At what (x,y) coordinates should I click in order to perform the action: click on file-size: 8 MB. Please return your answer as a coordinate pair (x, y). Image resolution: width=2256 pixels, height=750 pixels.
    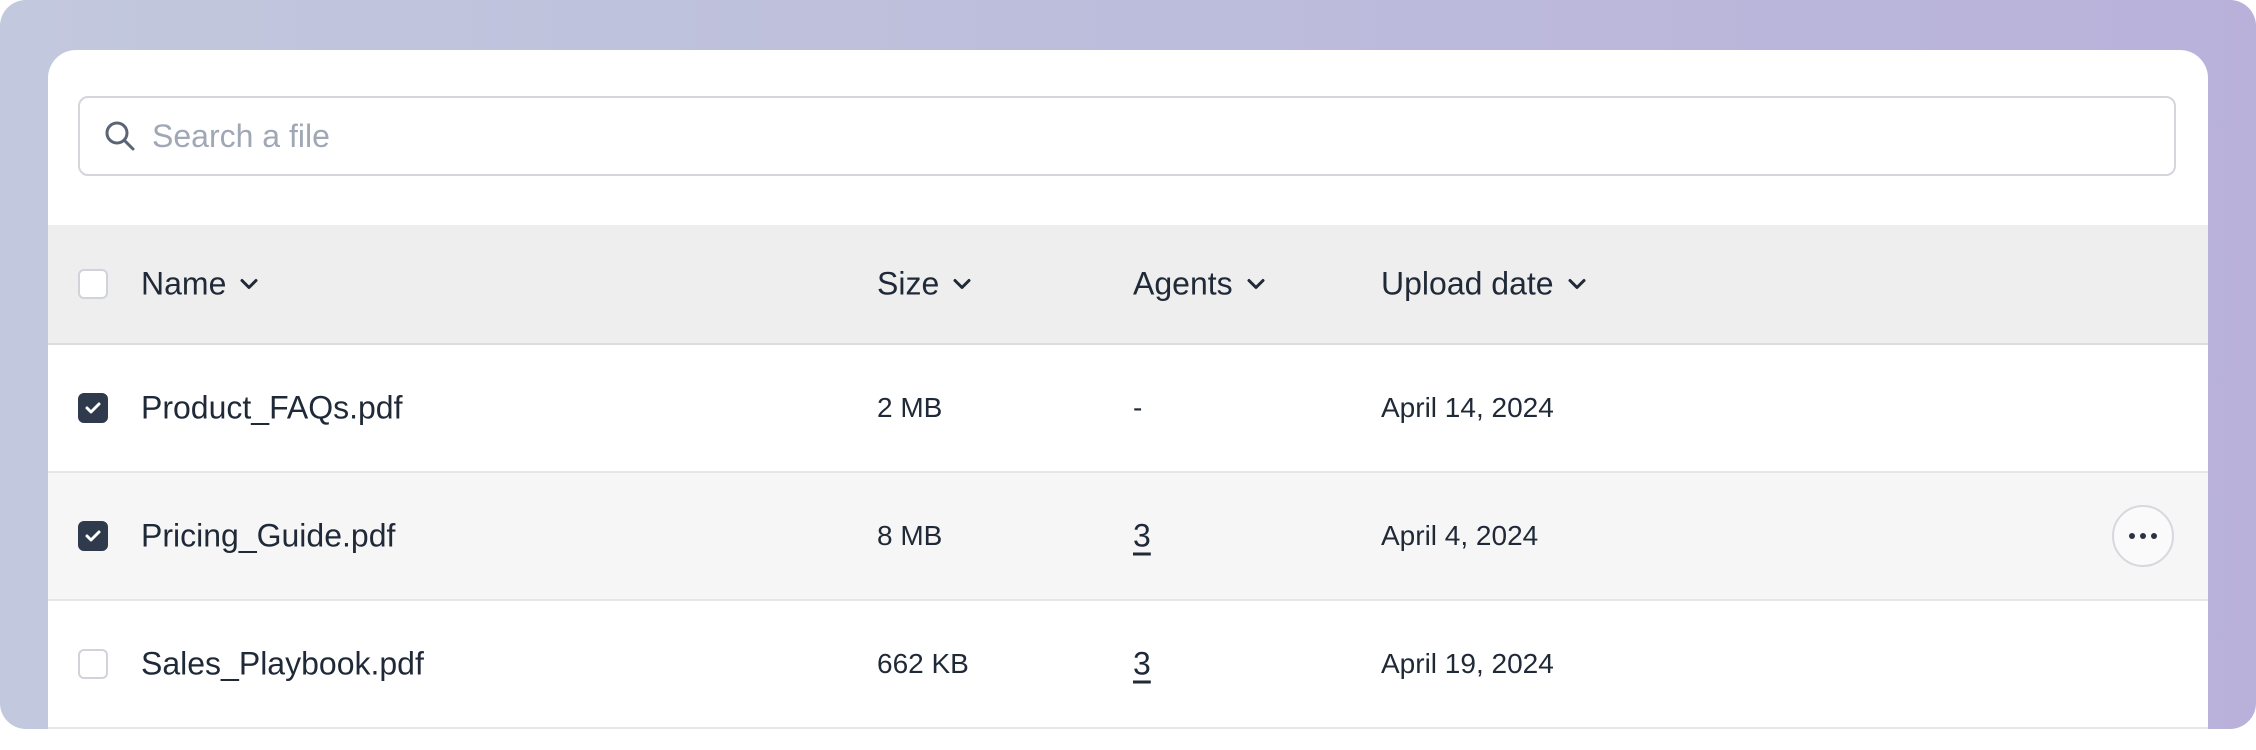
    Looking at the image, I should click on (910, 535).